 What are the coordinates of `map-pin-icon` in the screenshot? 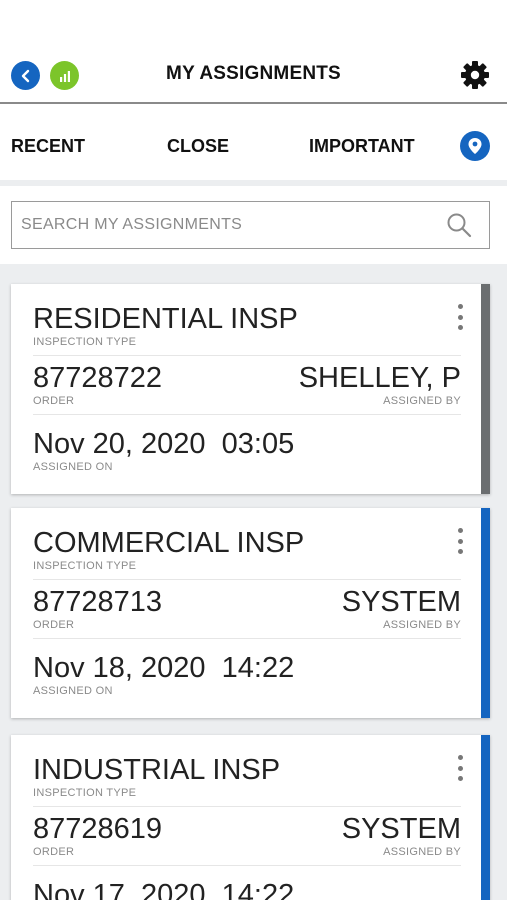 It's located at (475, 146).